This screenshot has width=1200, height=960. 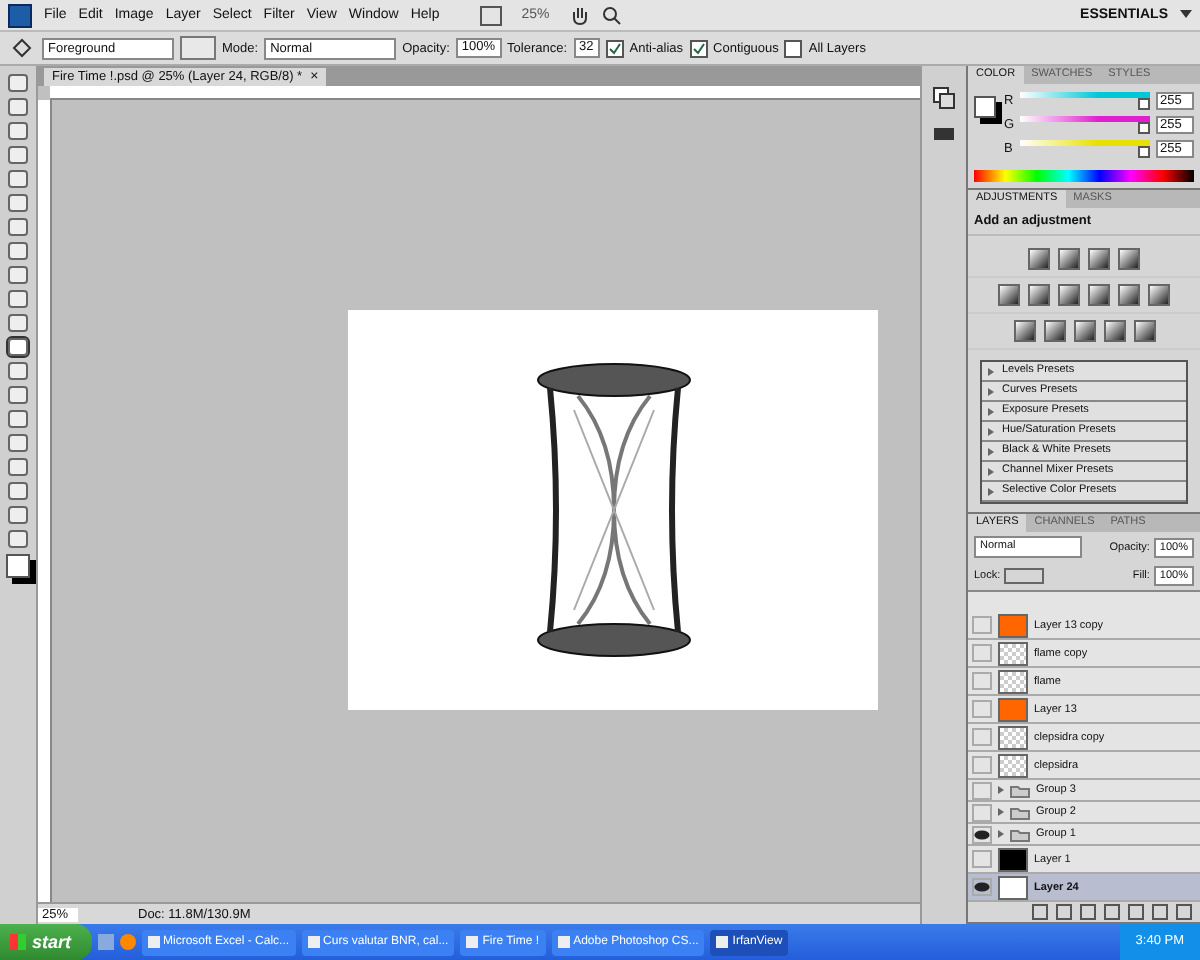 What do you see at coordinates (611, 15) in the screenshot?
I see `zoom-icon` at bounding box center [611, 15].